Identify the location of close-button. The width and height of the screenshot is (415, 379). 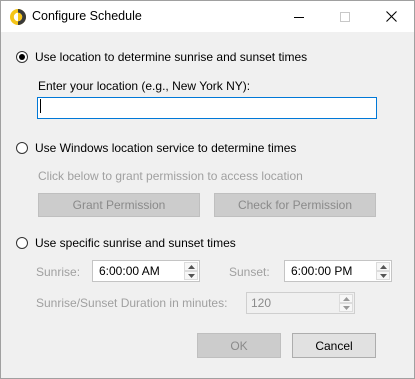
(391, 16).